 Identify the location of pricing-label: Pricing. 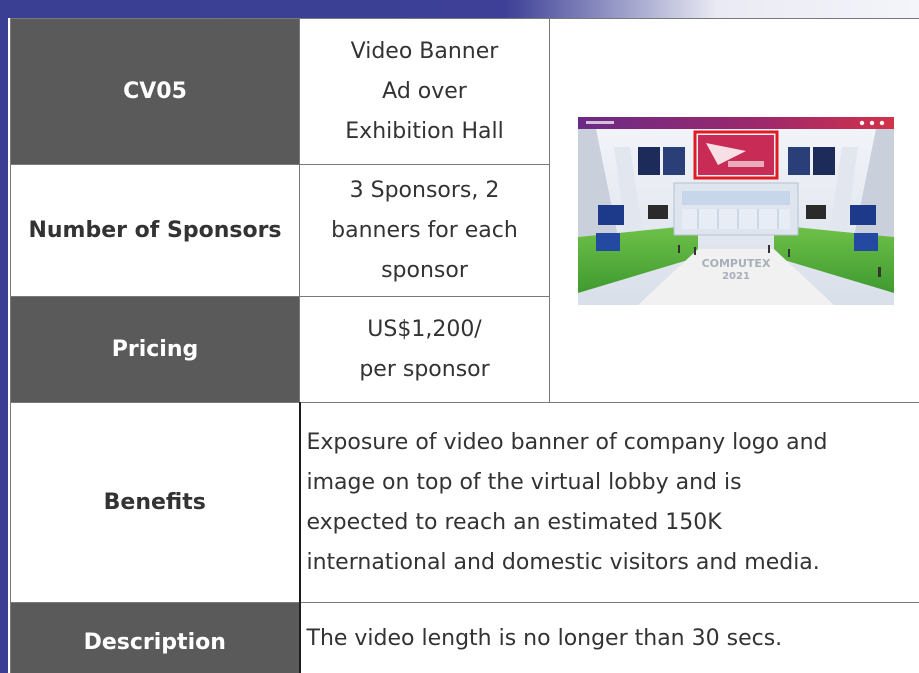
(155, 349).